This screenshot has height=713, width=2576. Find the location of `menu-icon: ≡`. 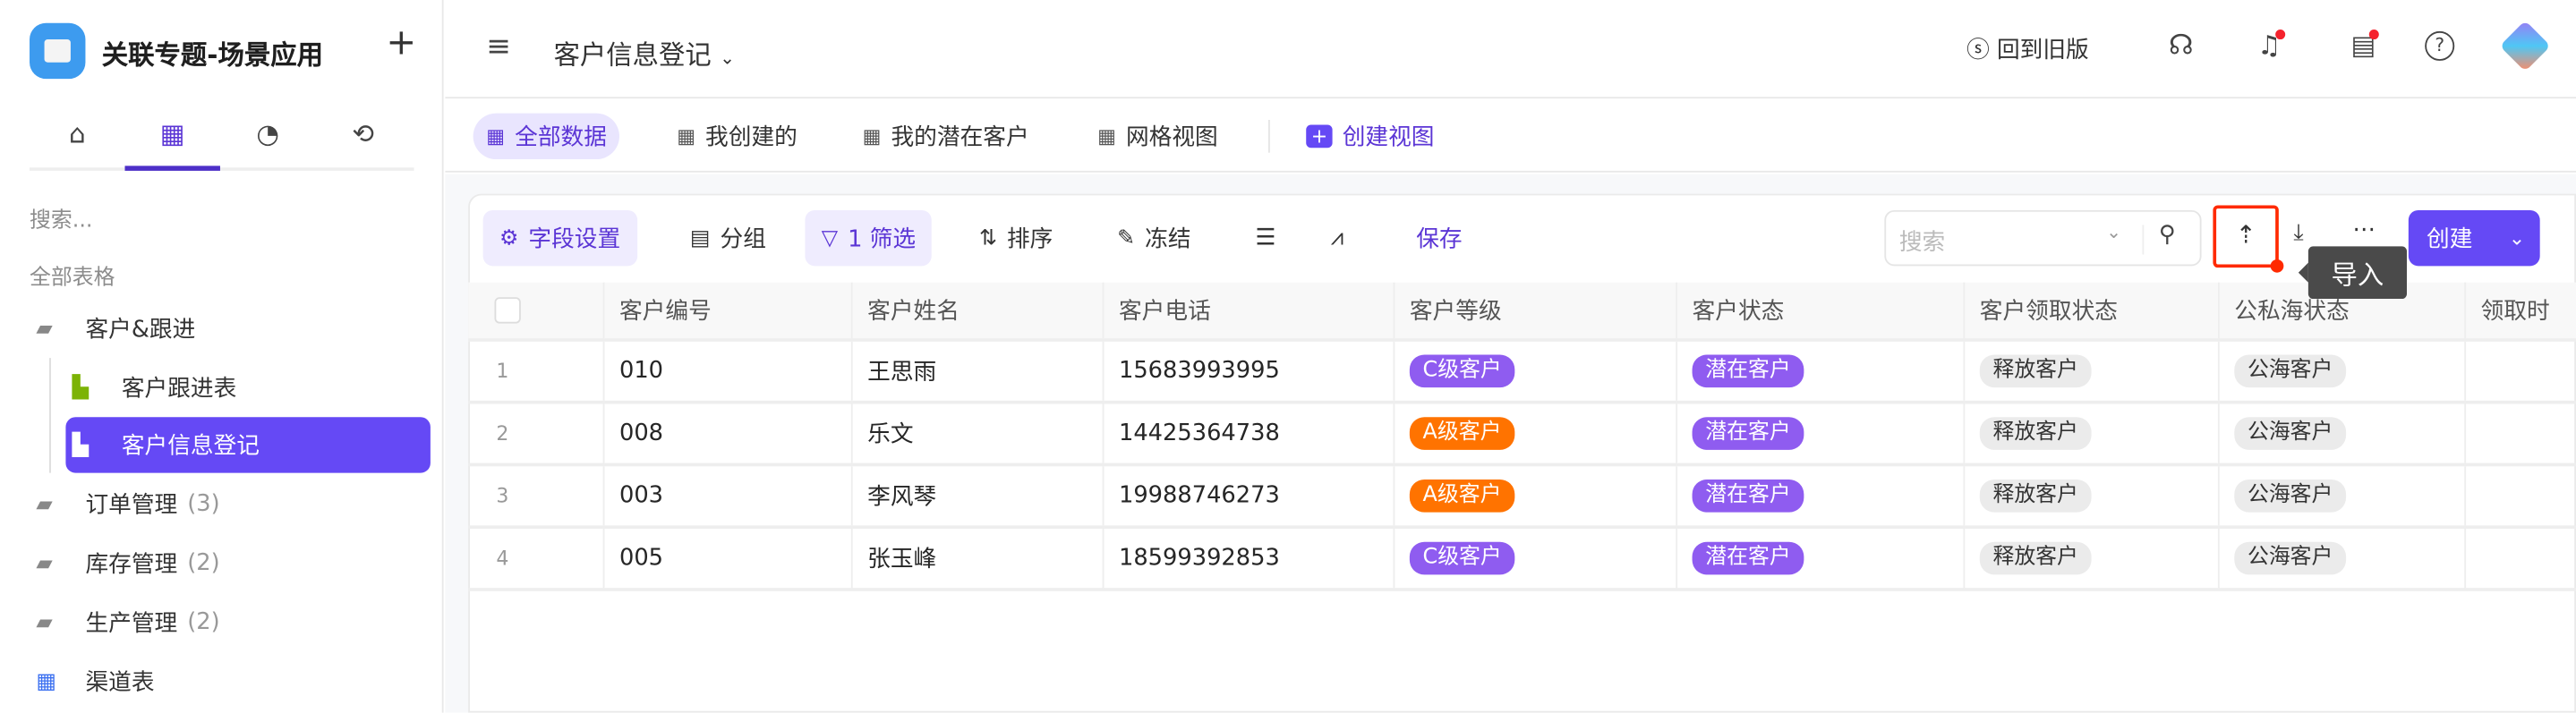

menu-icon: ≡ is located at coordinates (498, 47).